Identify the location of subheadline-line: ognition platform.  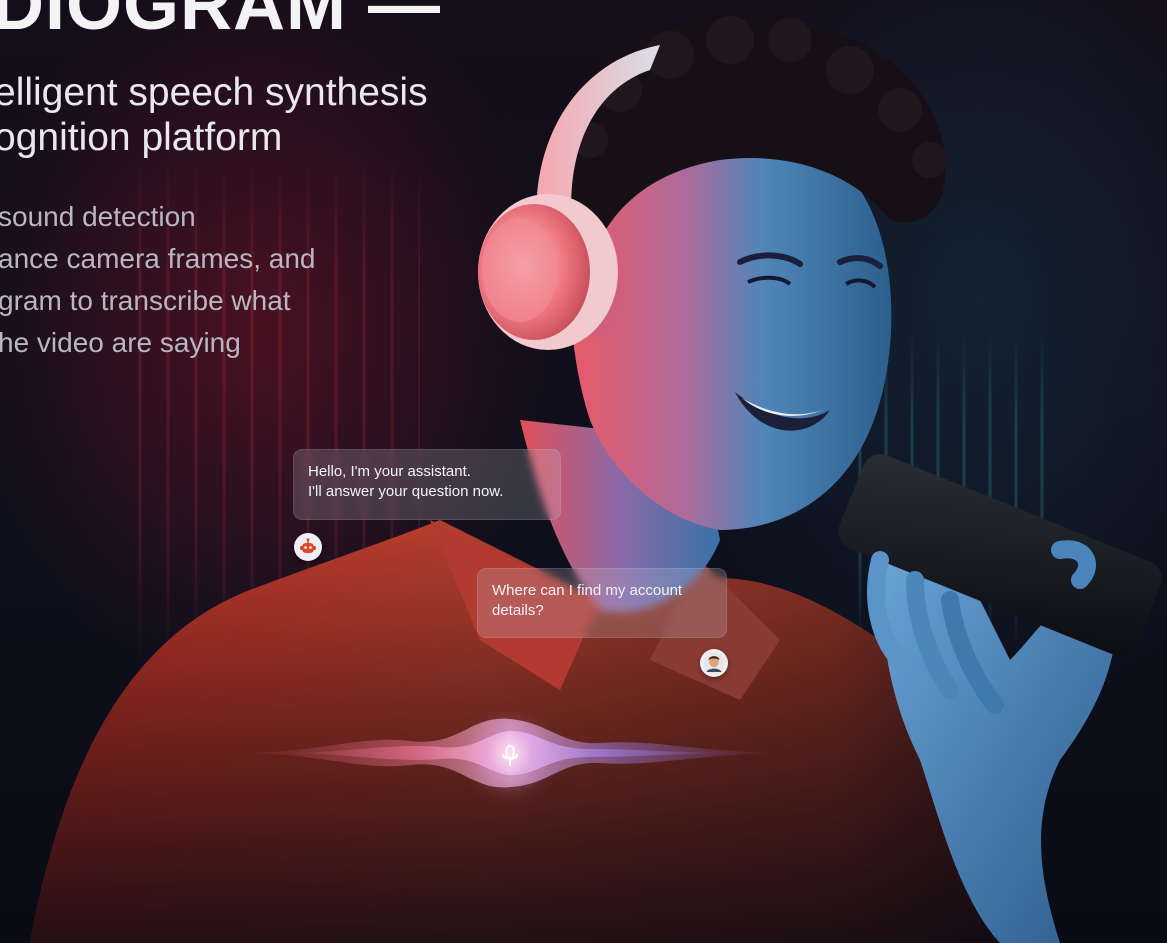
(141, 137).